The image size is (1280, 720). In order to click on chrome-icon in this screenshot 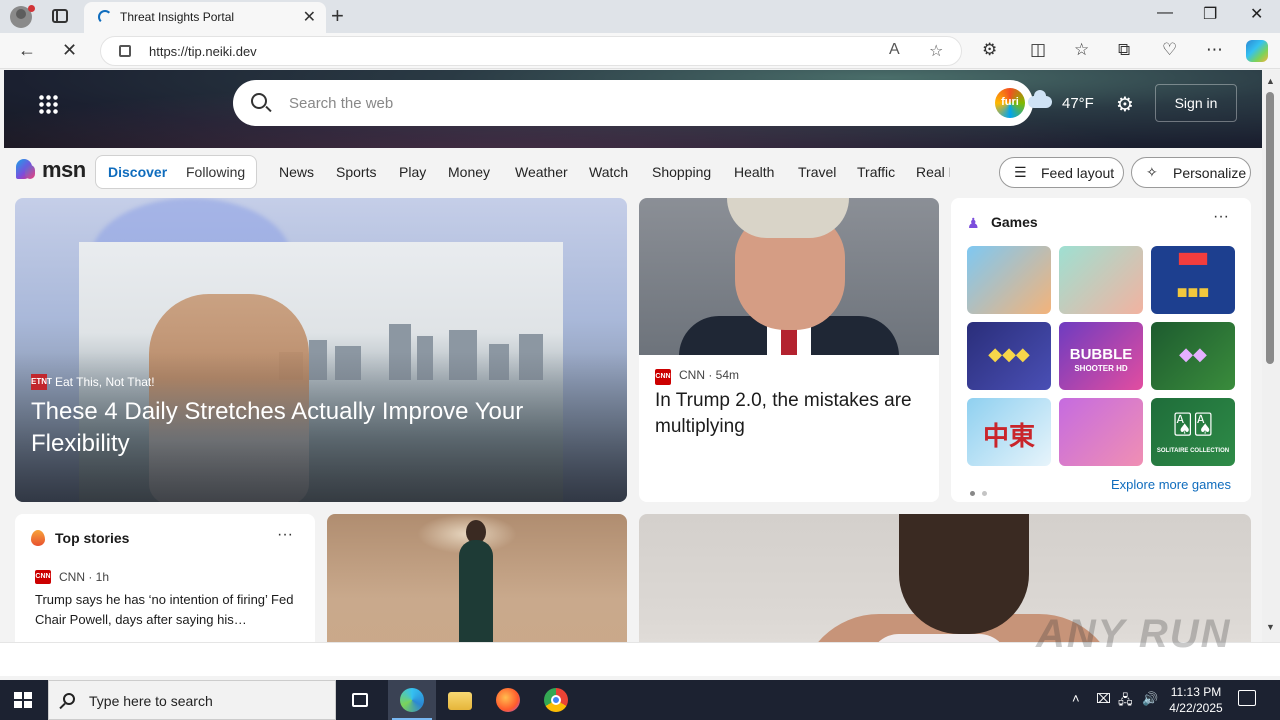, I will do `click(556, 700)`.